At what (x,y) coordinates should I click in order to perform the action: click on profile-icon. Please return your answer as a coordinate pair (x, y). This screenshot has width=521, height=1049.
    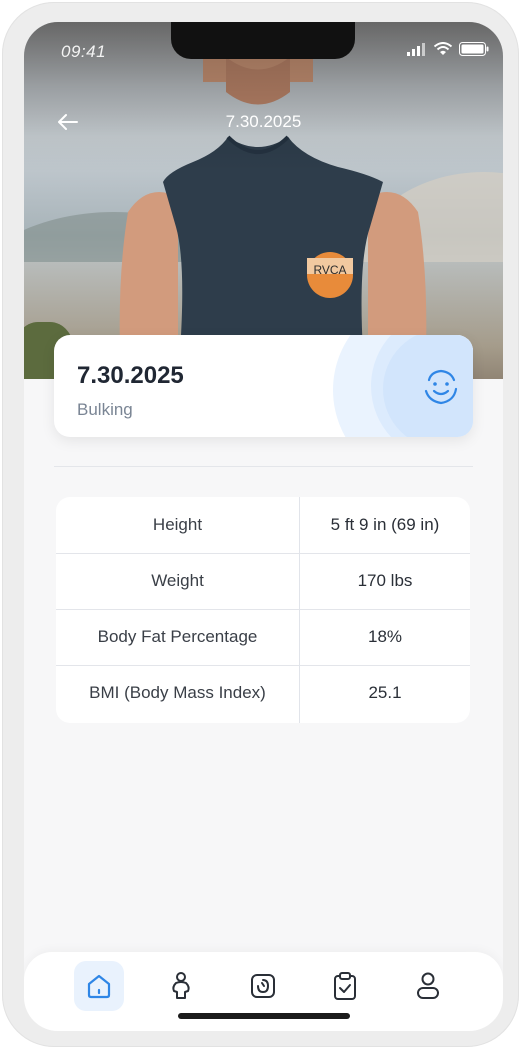
    Looking at the image, I should click on (428, 985).